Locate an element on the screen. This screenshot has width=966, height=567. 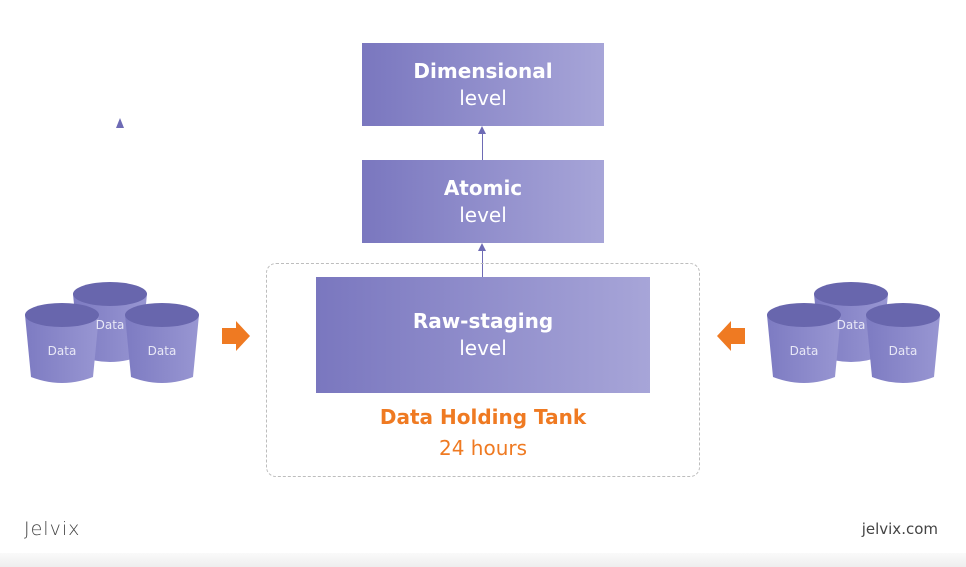
arrow-right-icon is located at coordinates (236, 336).